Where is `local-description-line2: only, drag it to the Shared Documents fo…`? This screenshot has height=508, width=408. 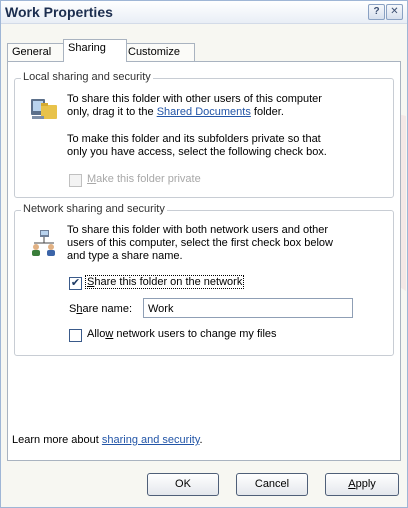 local-description-line2: only, drag it to the Shared Documents fo… is located at coordinates (175, 112).